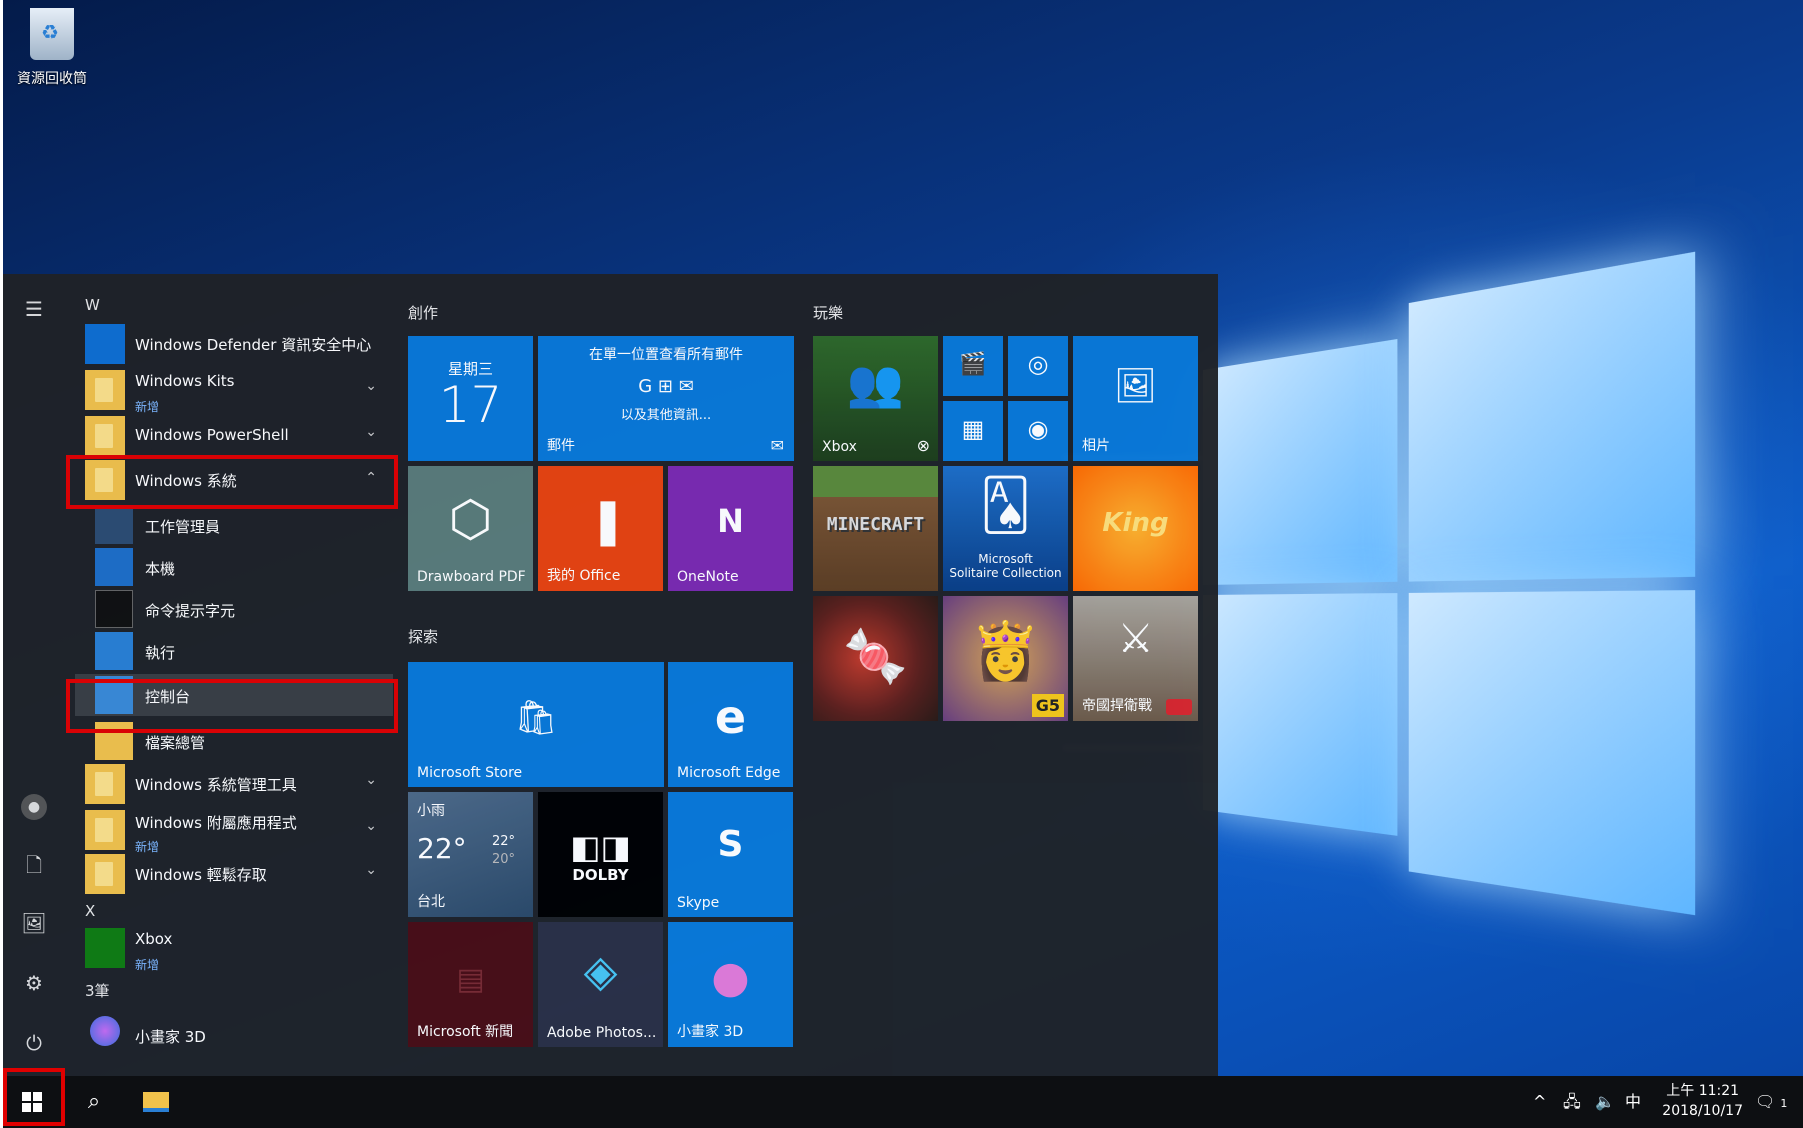  I want to click on tile-my-office: ▐ 我的 Office, so click(600, 528).